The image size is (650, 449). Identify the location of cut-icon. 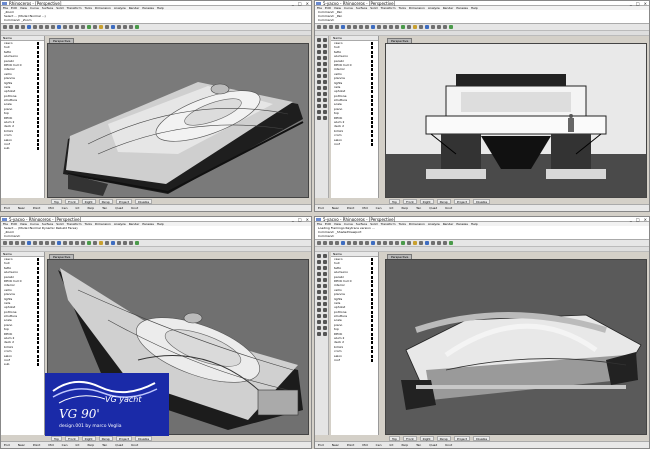
(343, 27).